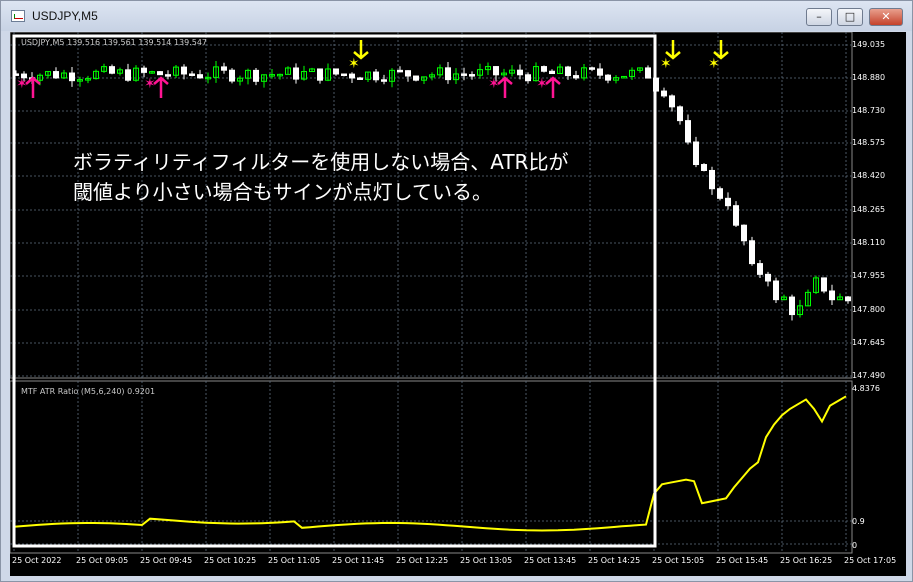  What do you see at coordinates (282, 192) in the screenshot?
I see `annotation-line-2: 閾値より小さい場合もサインが点灯している。` at bounding box center [282, 192].